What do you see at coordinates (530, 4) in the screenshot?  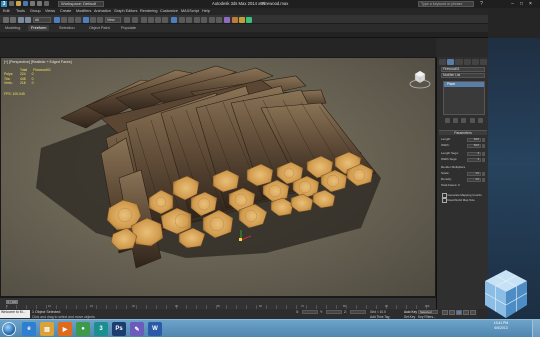 I see `close-button: ×` at bounding box center [530, 4].